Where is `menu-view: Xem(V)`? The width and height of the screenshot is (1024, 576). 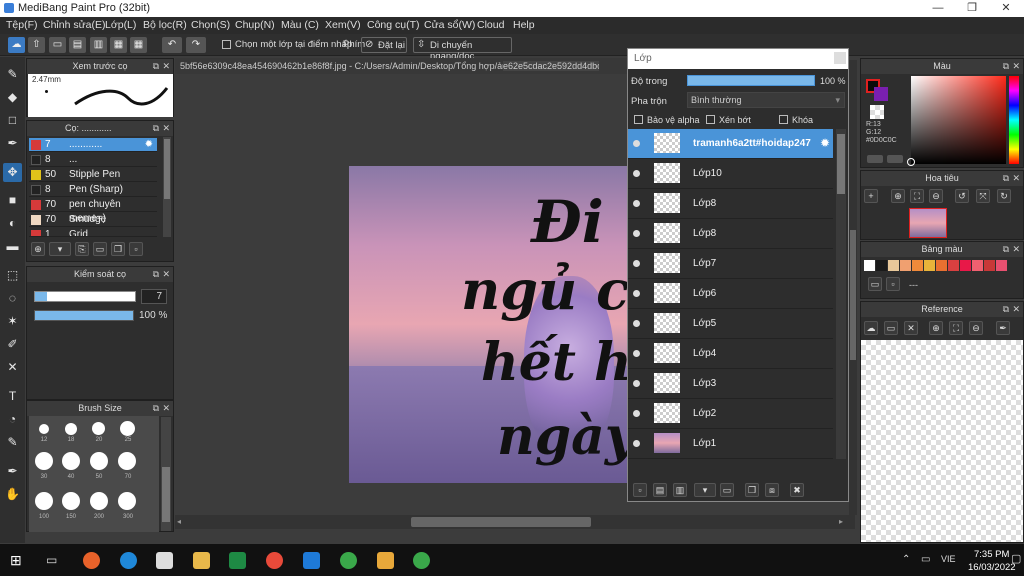 menu-view: Xem(V) is located at coordinates (343, 25).